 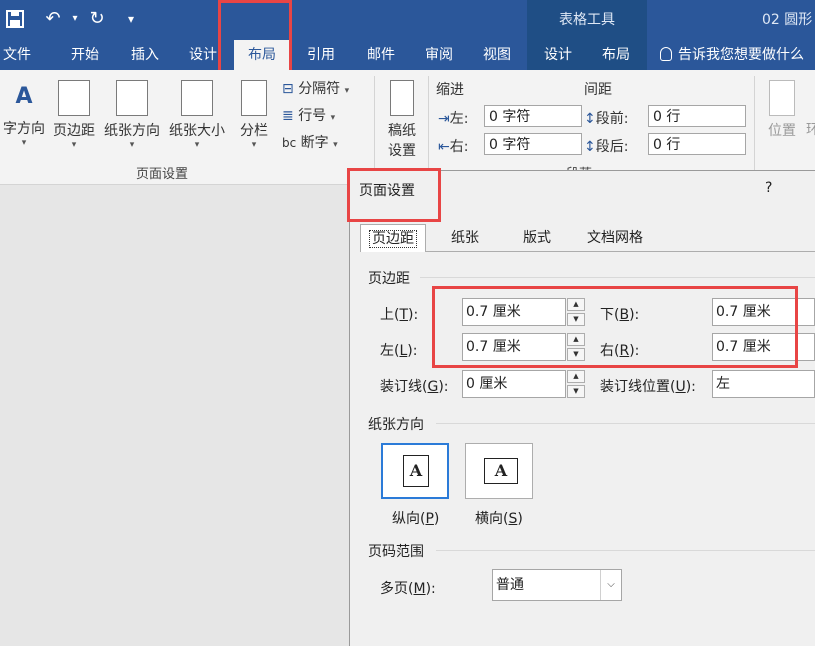 What do you see at coordinates (450, 90) in the screenshot?
I see `indent-title: 缩进` at bounding box center [450, 90].